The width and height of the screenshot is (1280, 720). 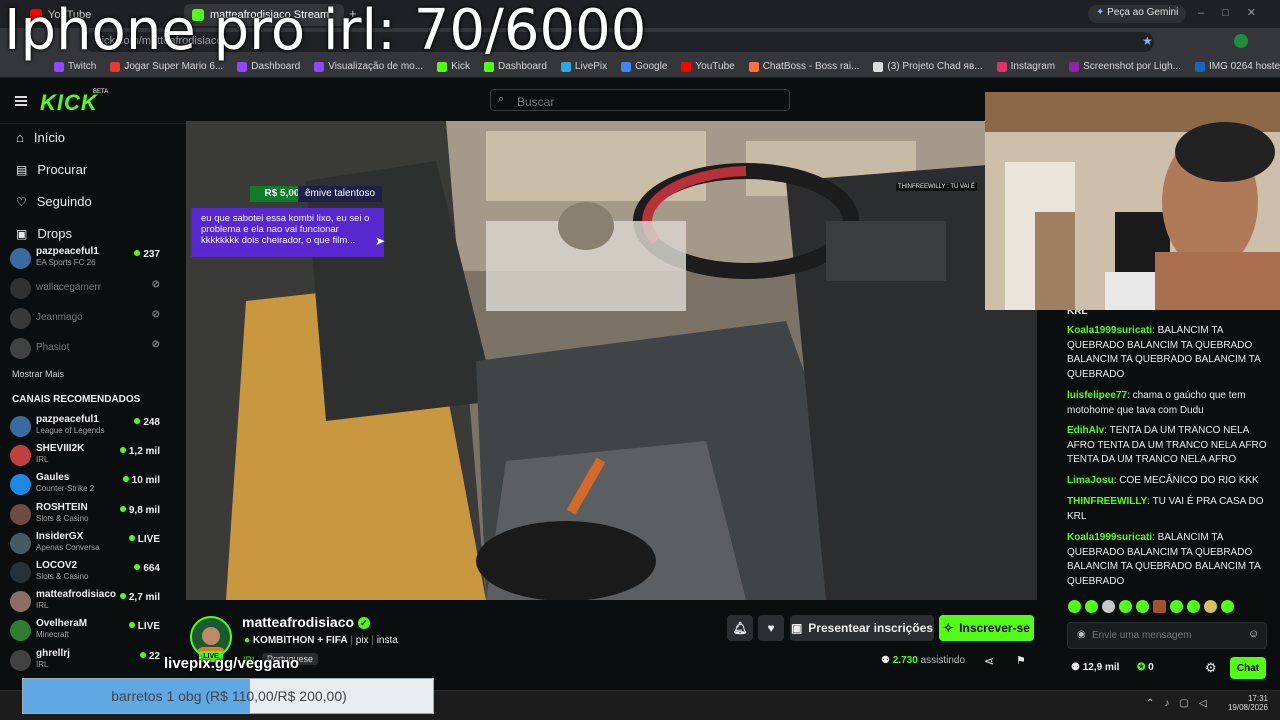 I want to click on emoji-icon: ☺, so click(x=1253, y=634).